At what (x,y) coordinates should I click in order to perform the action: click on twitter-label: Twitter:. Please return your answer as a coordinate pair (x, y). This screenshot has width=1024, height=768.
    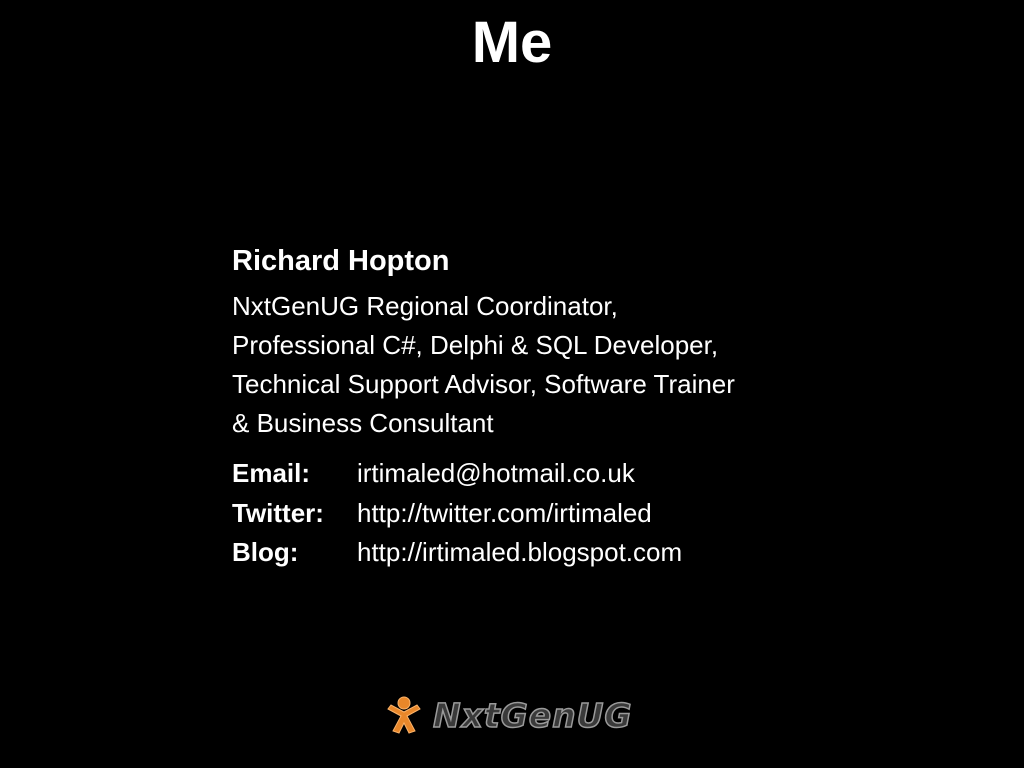
    Looking at the image, I should click on (278, 512).